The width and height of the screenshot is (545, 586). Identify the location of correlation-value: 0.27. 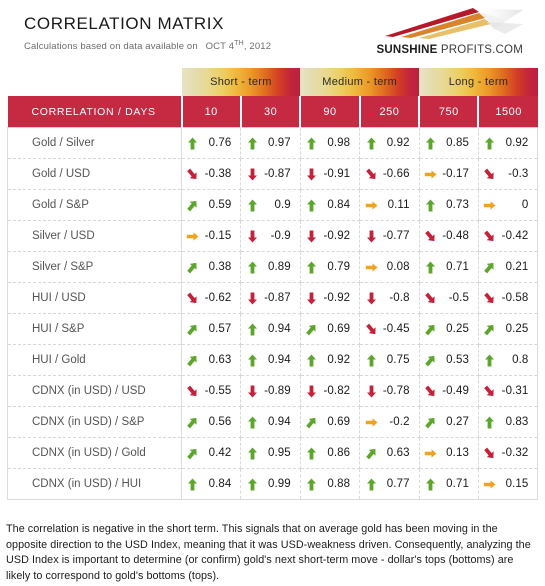
(457, 422).